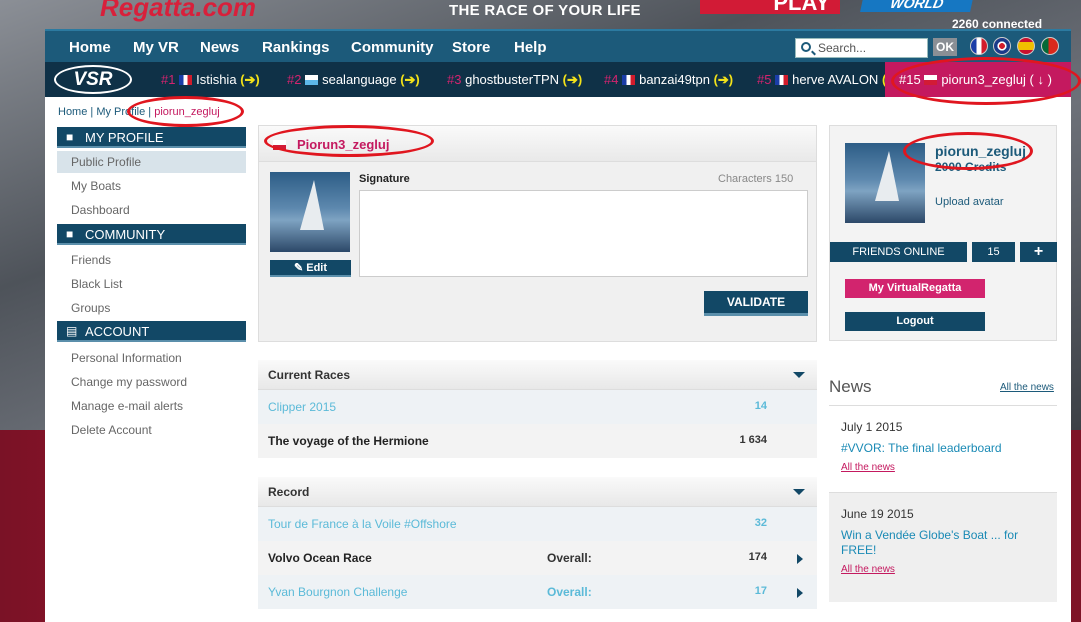  What do you see at coordinates (185, 111) in the screenshot?
I see `annotation-circle-breadcrumb` at bounding box center [185, 111].